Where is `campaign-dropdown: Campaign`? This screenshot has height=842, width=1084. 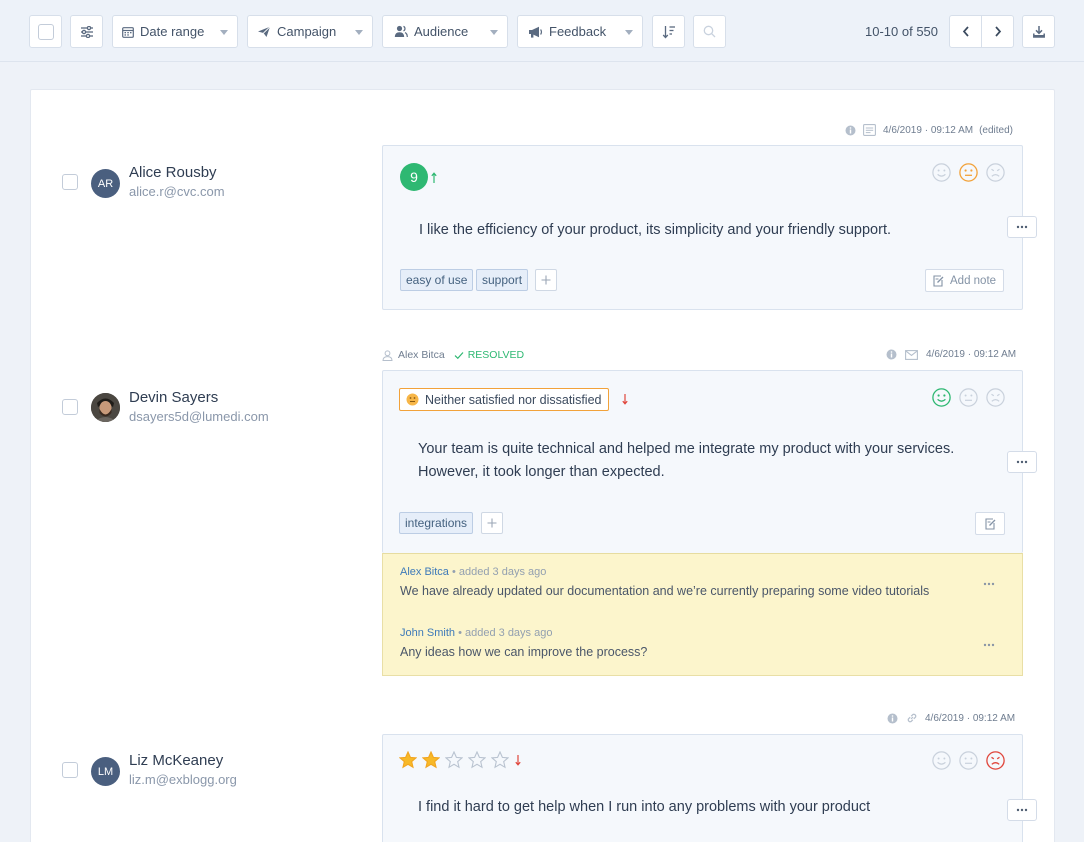 campaign-dropdown: Campaign is located at coordinates (310, 31).